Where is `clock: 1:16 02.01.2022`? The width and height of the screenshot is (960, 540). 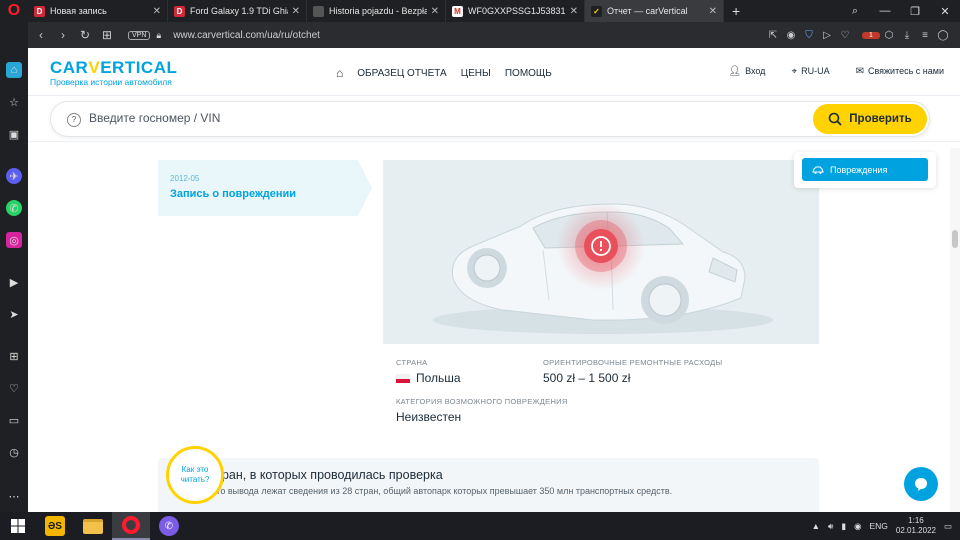 clock: 1:16 02.01.2022 is located at coordinates (916, 525).